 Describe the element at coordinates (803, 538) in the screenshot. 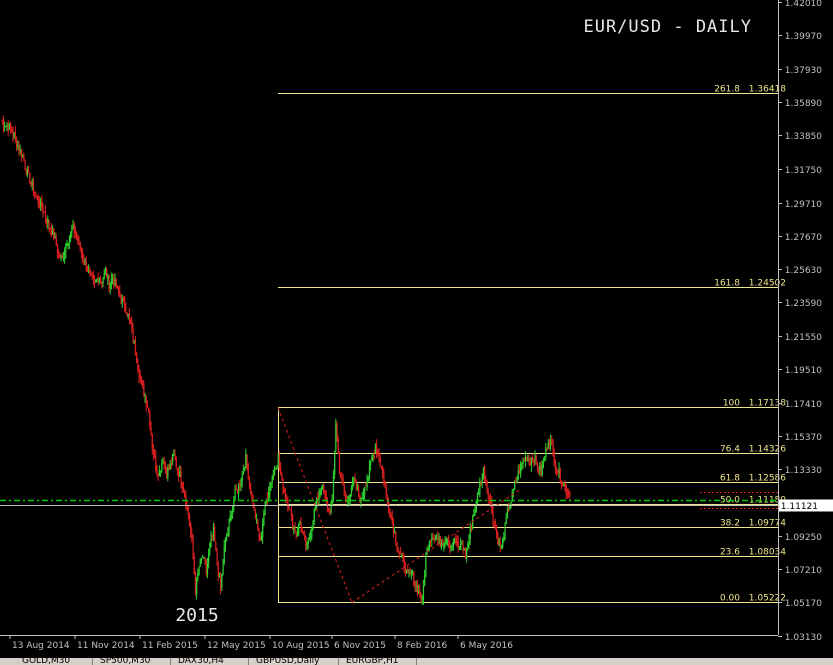

I see `price-tick-label: 1.09250` at that location.